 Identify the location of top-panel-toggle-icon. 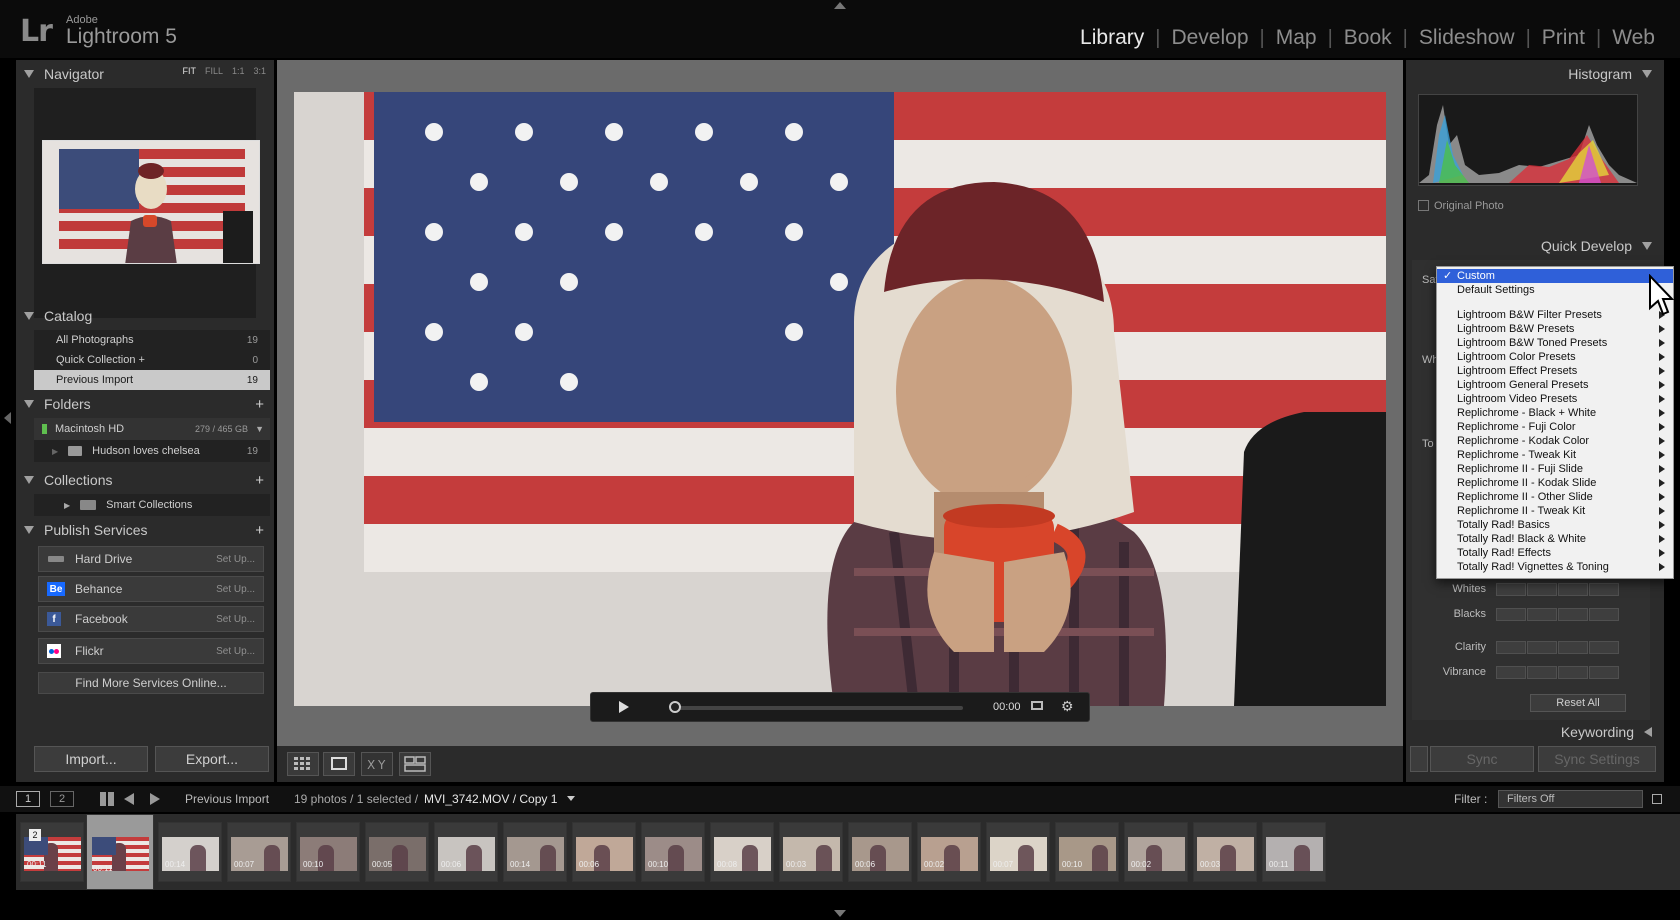
(840, 5).